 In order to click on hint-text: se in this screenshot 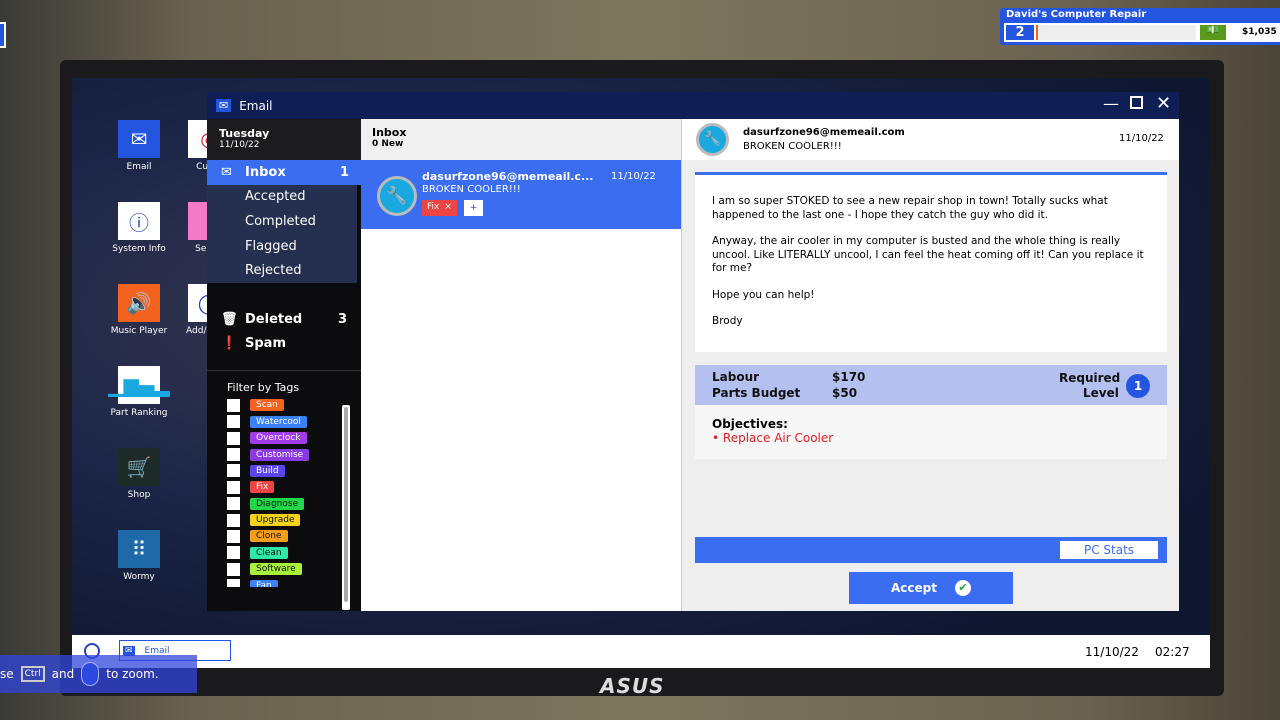, I will do `click(7, 674)`.